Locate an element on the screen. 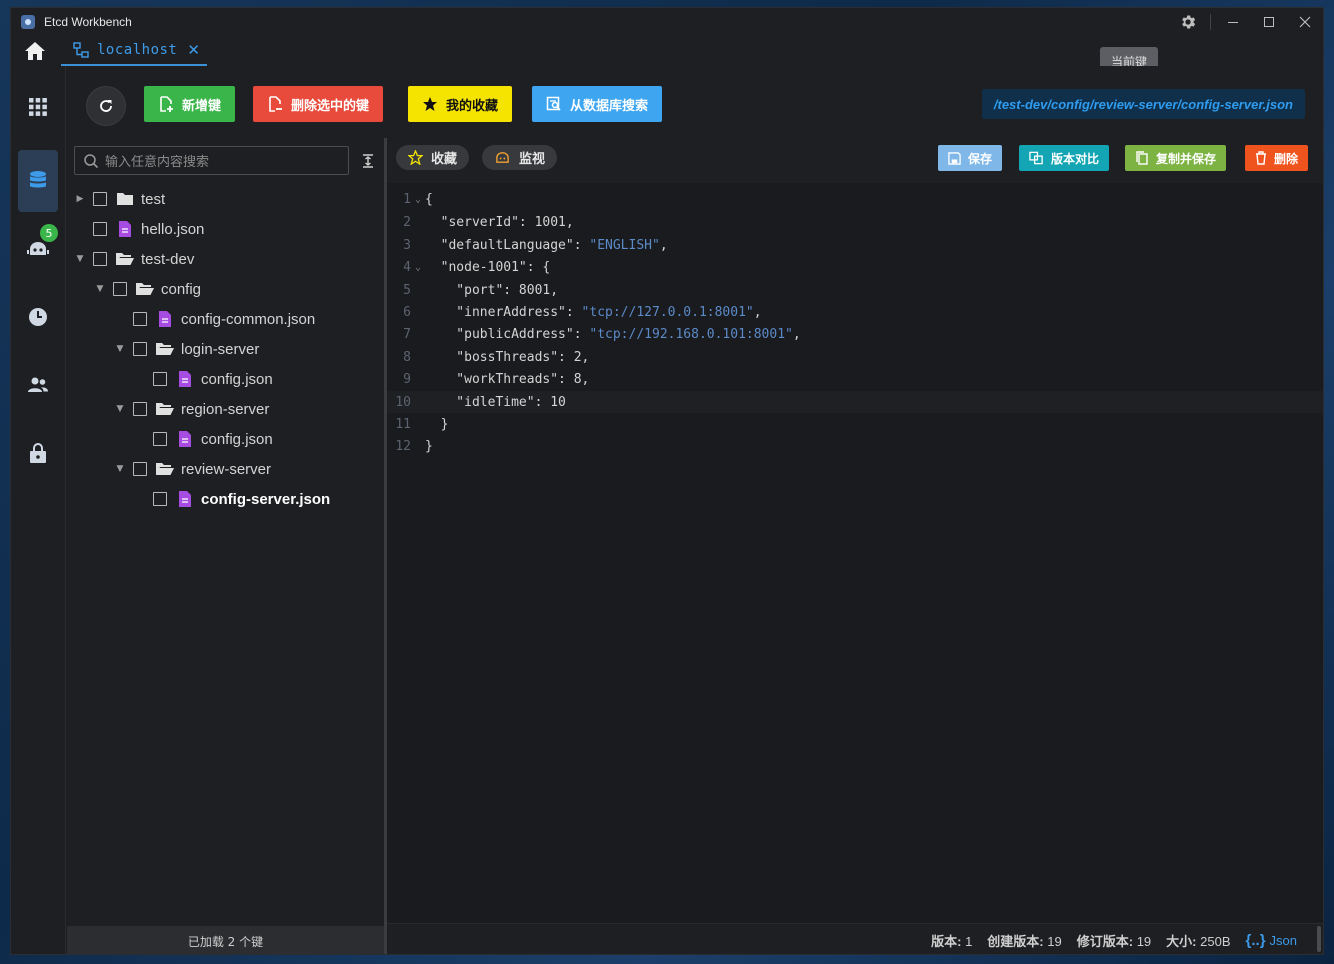 The height and width of the screenshot is (964, 1334). json-braces-icon: {..} is located at coordinates (1255, 940).